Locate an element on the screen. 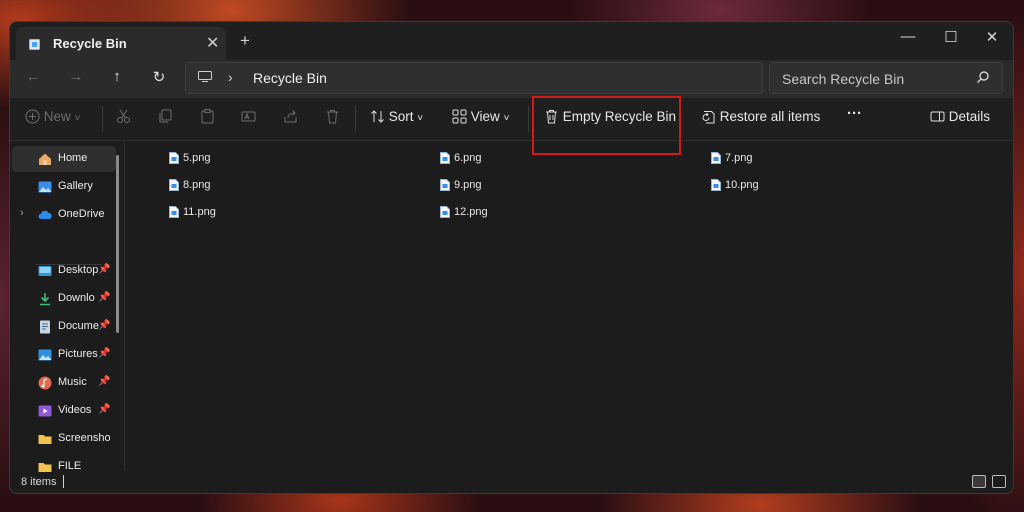 This screenshot has height=512, width=1024. sort-button: Sort ˅ is located at coordinates (396, 116).